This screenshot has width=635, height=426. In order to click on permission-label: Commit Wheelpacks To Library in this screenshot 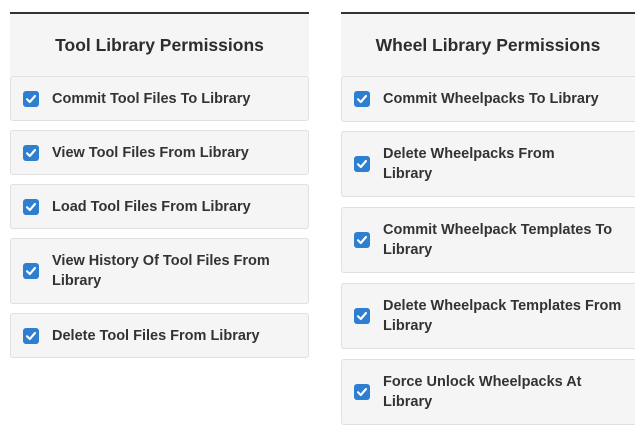, I will do `click(491, 99)`.